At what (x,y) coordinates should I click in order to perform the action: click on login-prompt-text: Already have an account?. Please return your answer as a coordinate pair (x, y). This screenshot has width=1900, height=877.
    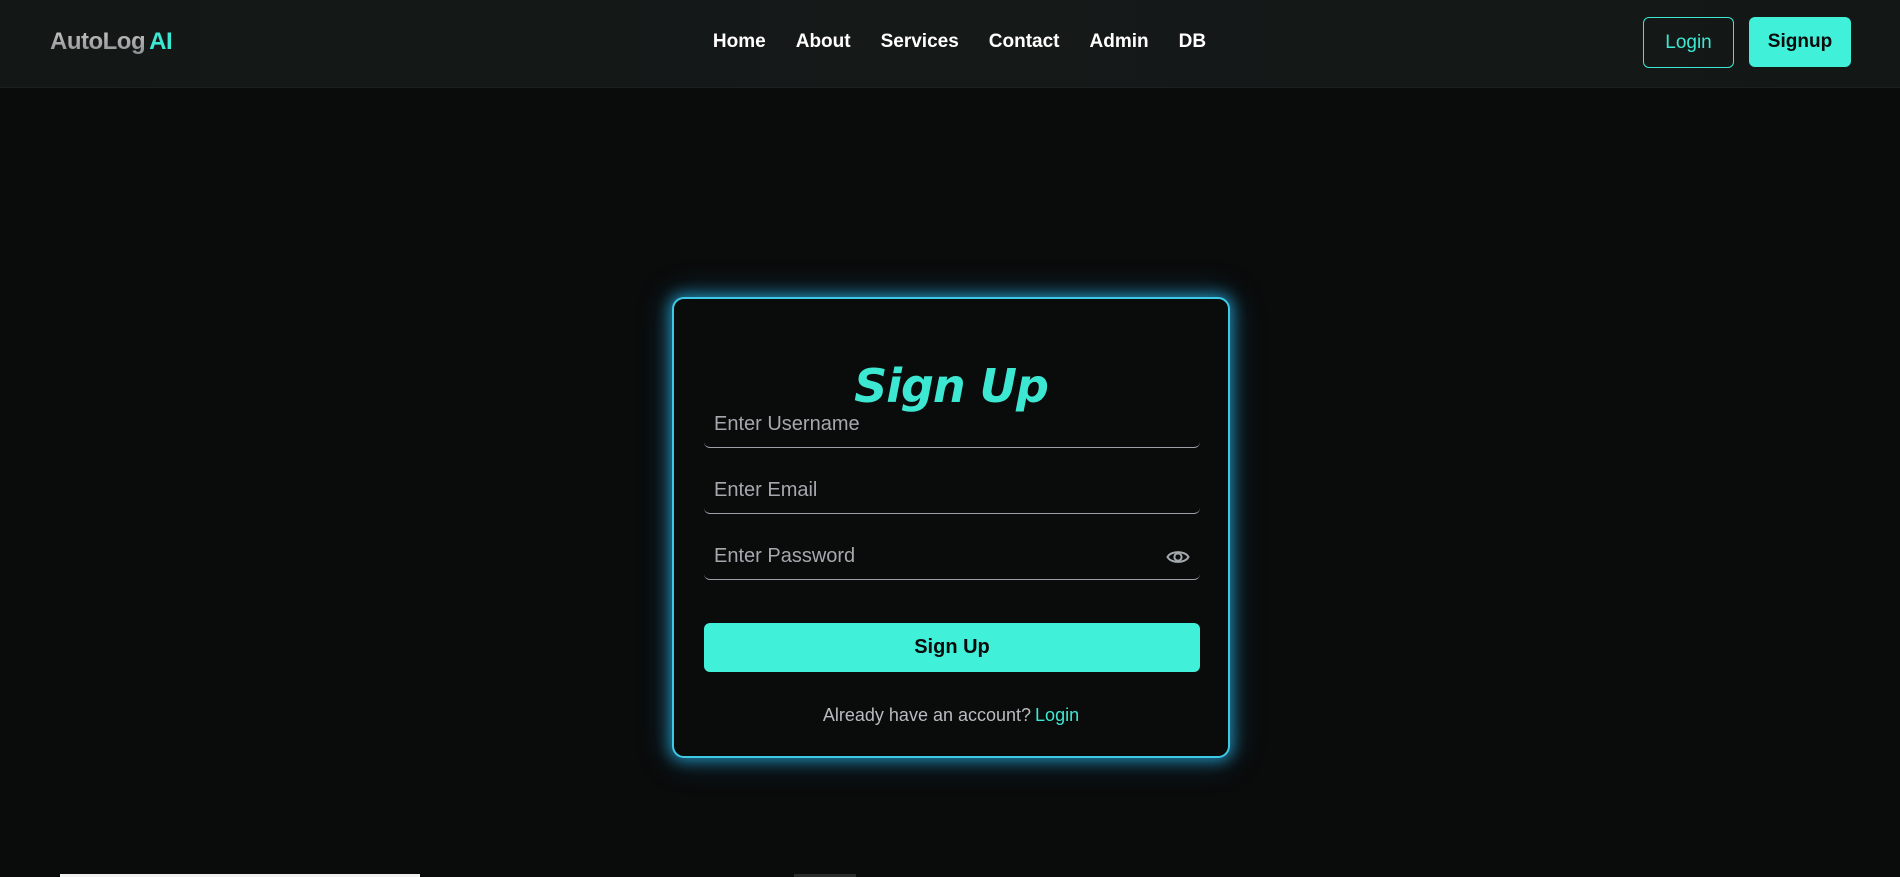
    Looking at the image, I should click on (927, 715).